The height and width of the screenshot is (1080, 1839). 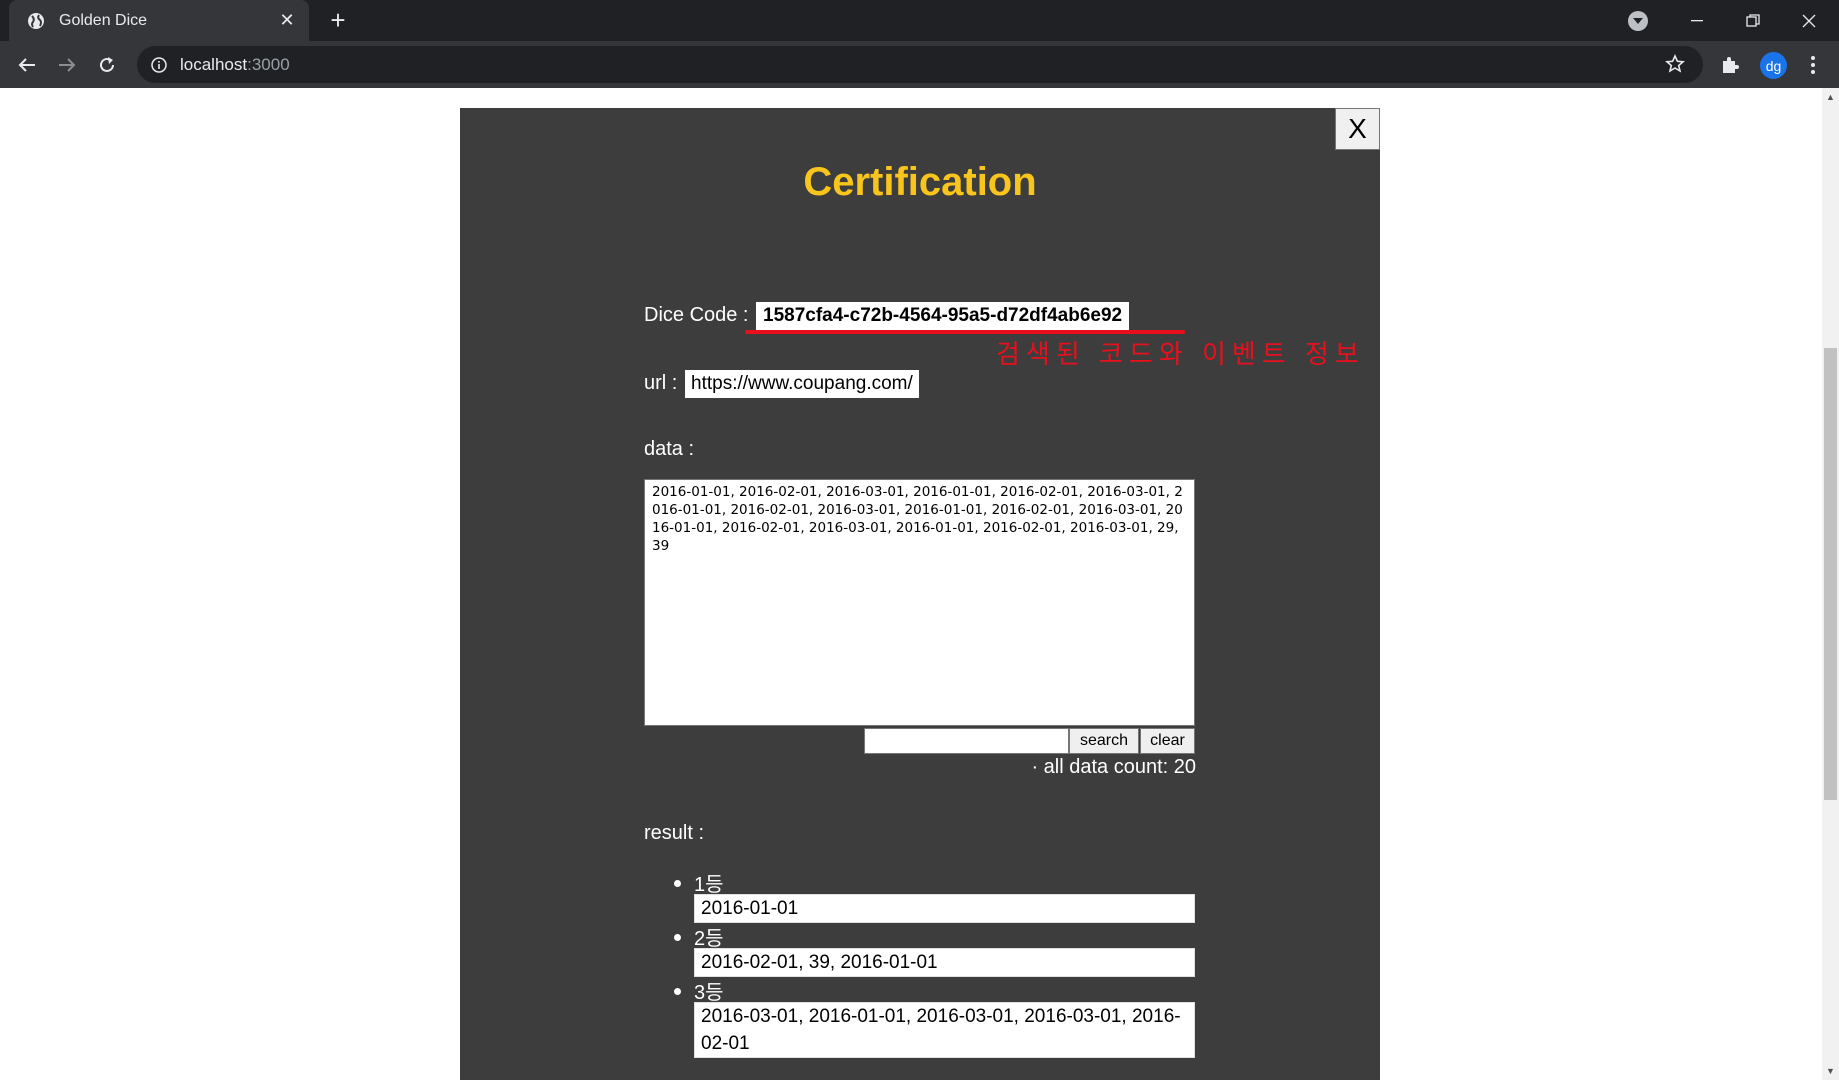 I want to click on browser-tab: Golden Dice ✕, so click(x=159, y=20).